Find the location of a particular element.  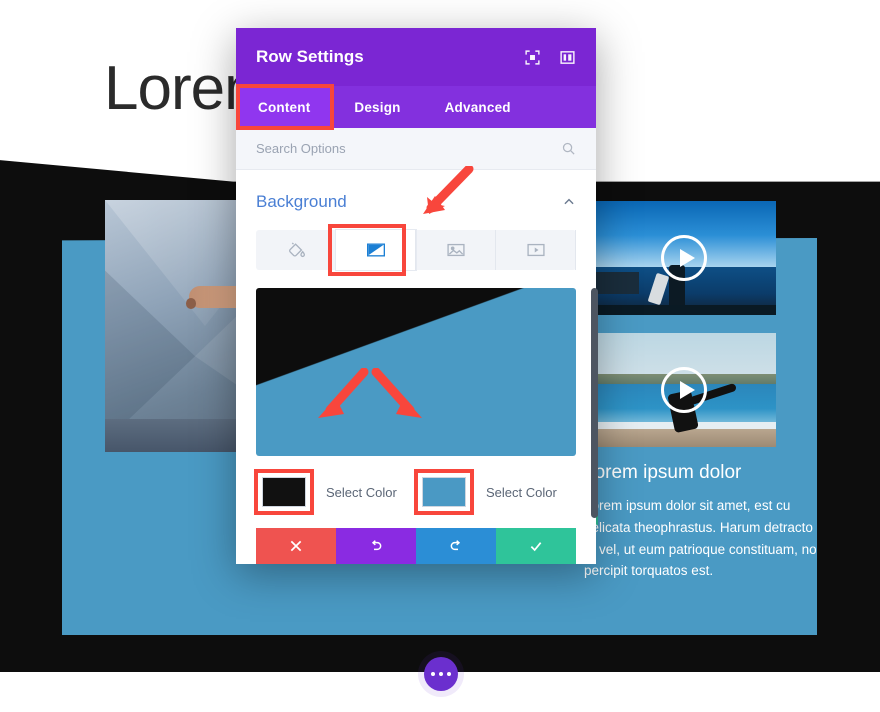

thumb1-ledge is located at coordinates (683, 309).